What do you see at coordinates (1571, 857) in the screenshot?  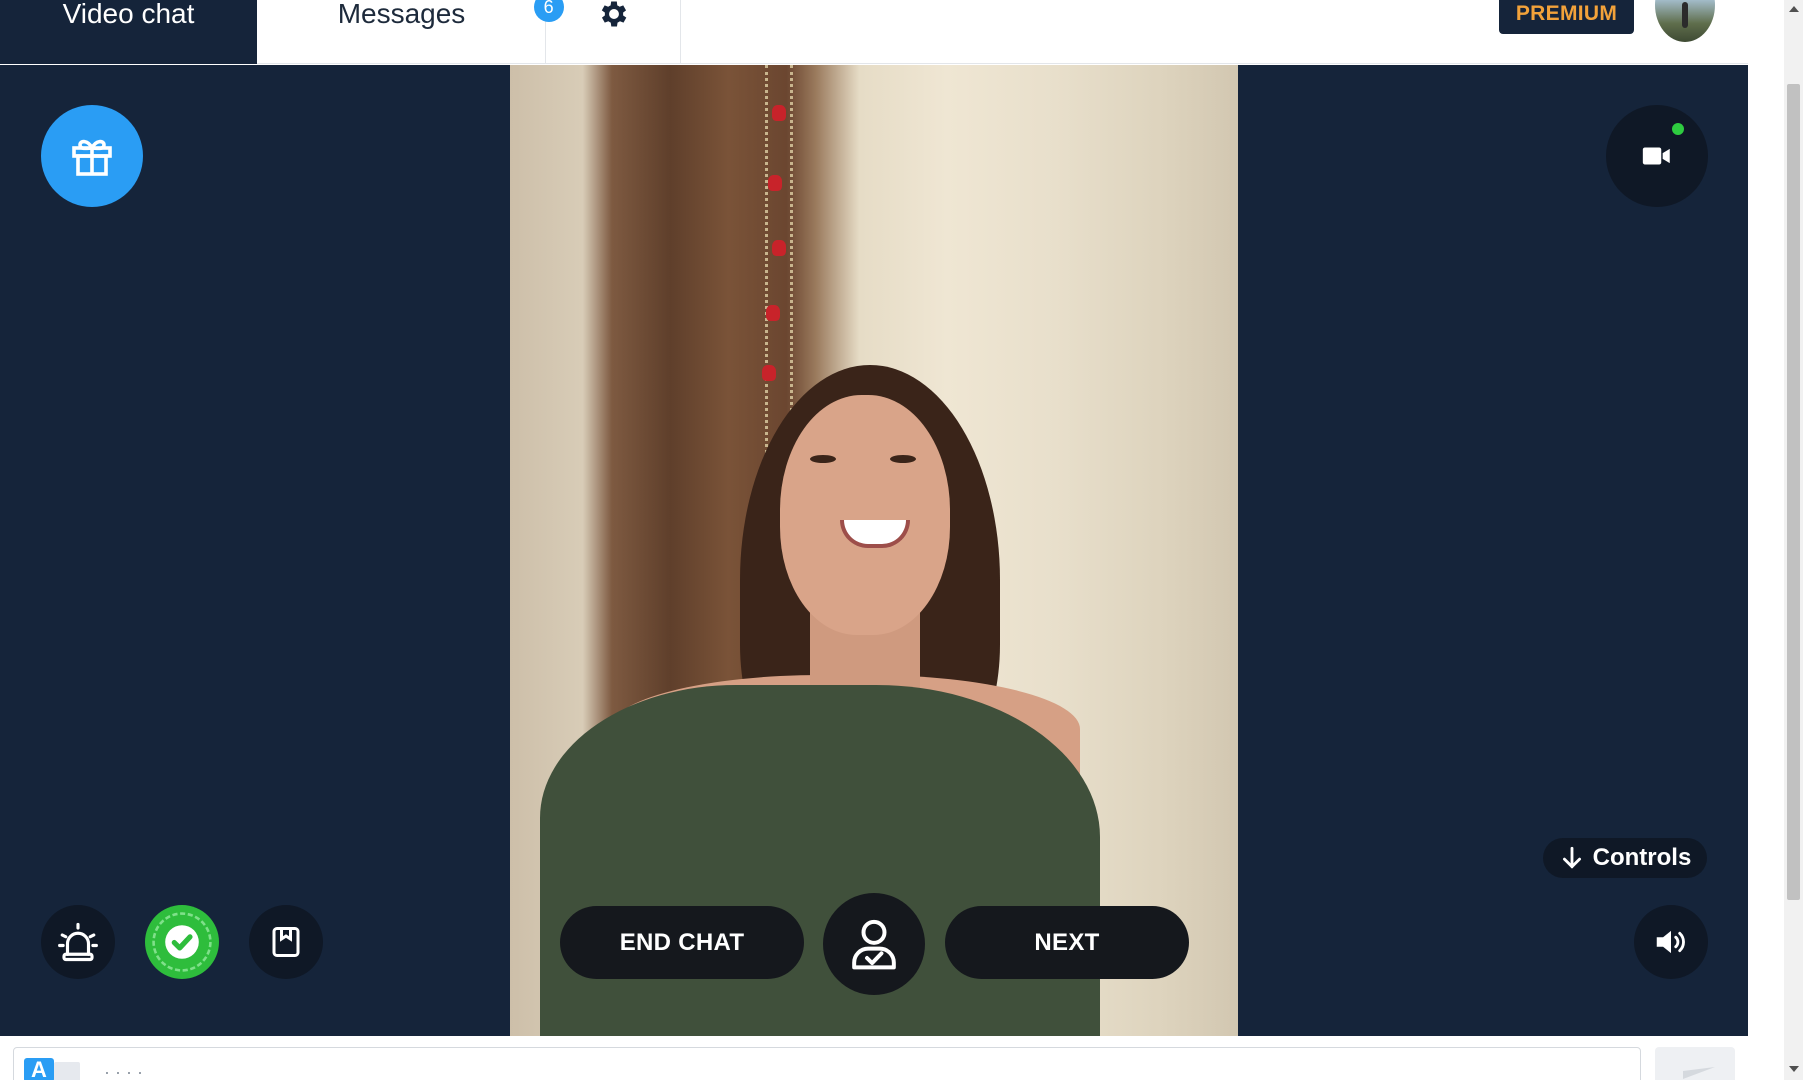 I see `arrow-down-icon` at bounding box center [1571, 857].